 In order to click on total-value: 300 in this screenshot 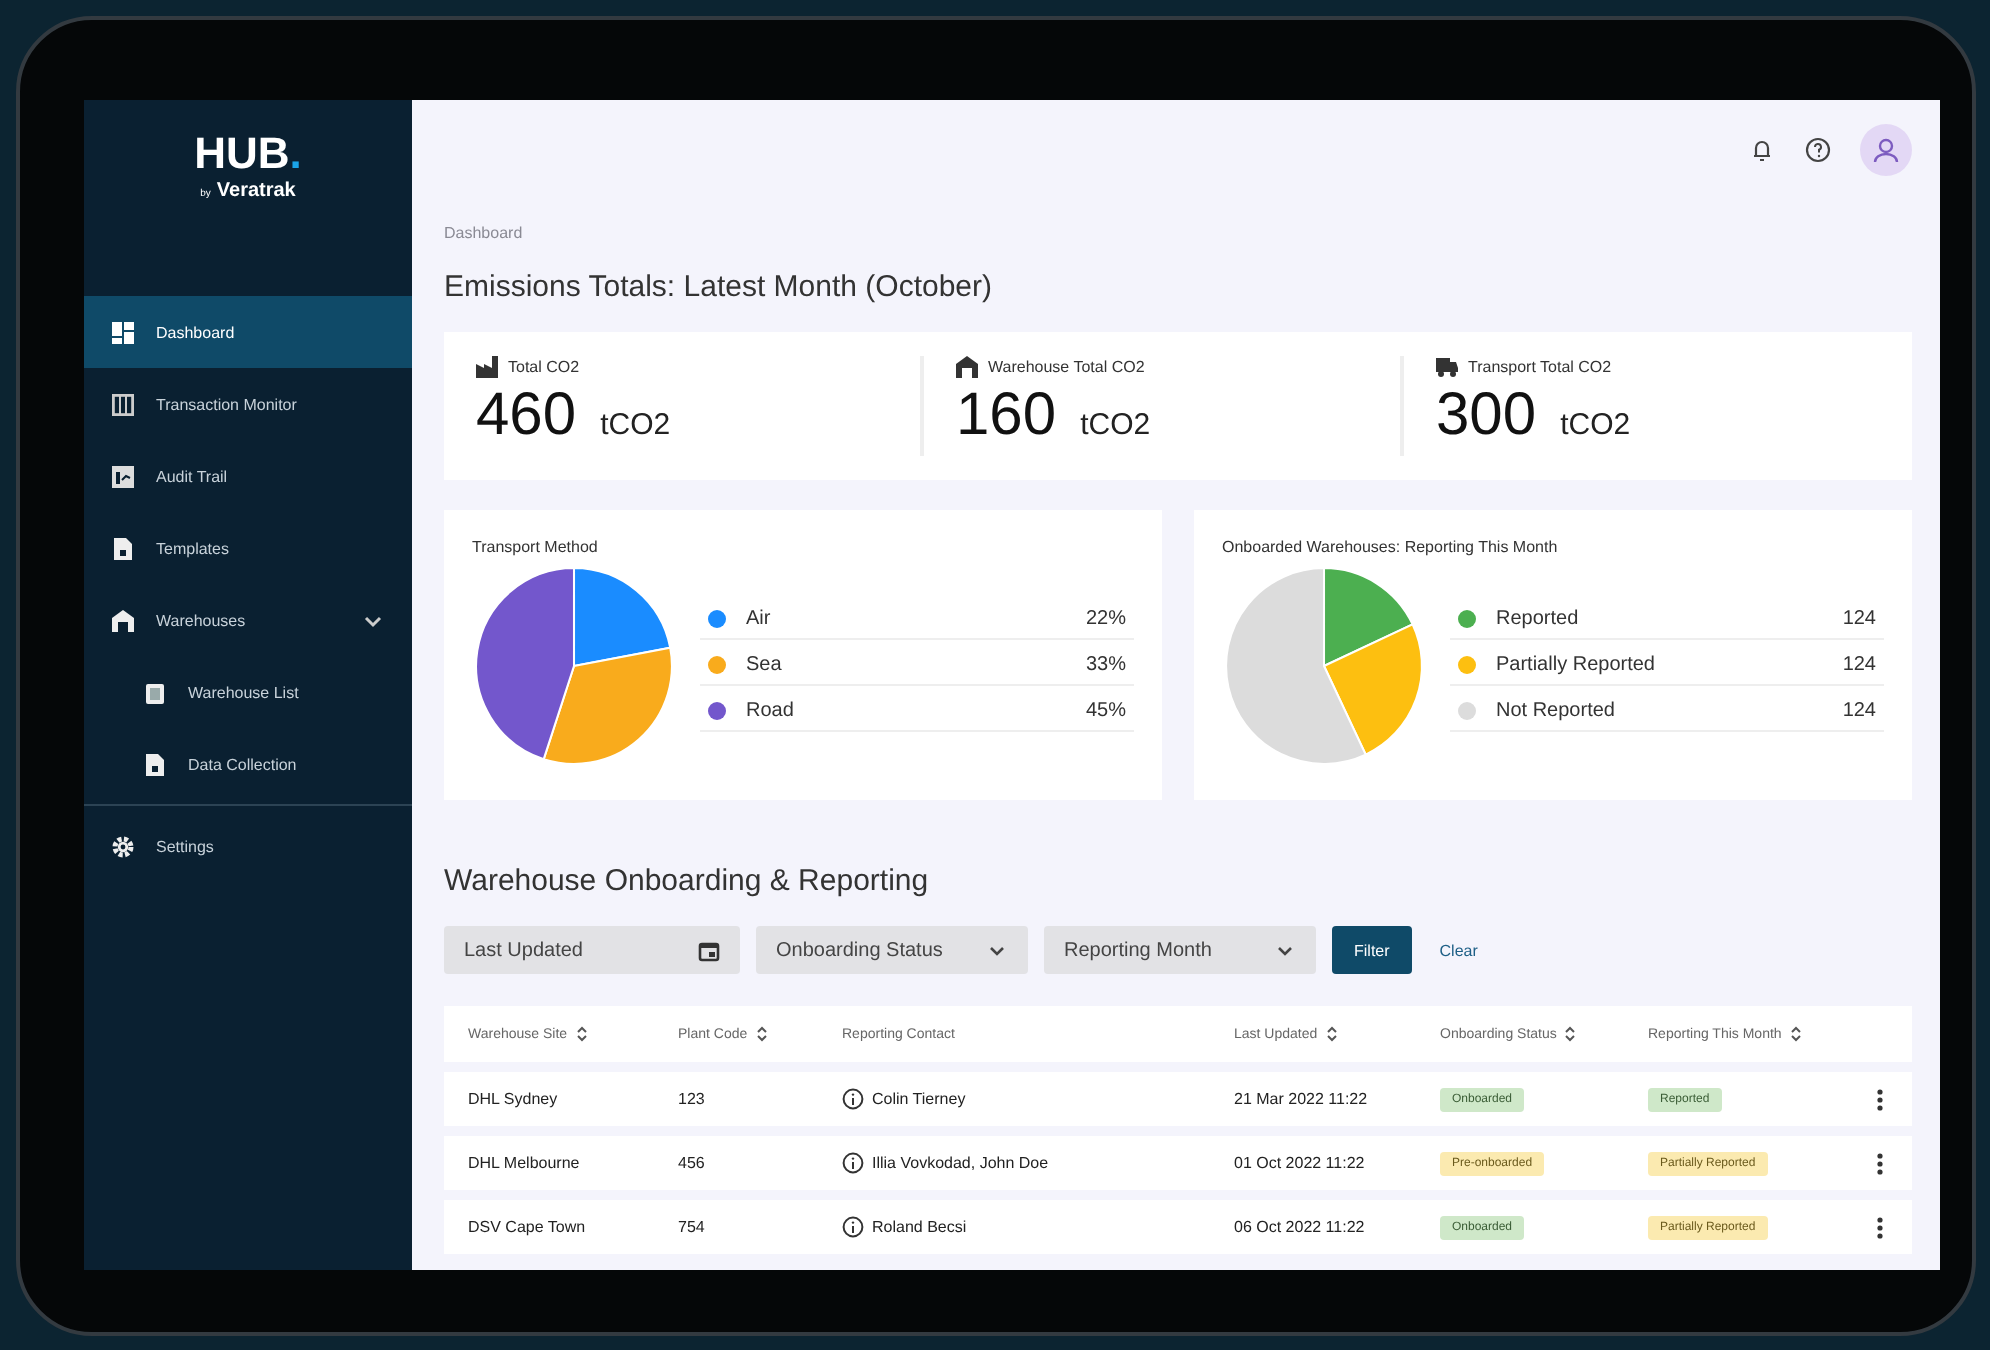, I will do `click(1486, 416)`.